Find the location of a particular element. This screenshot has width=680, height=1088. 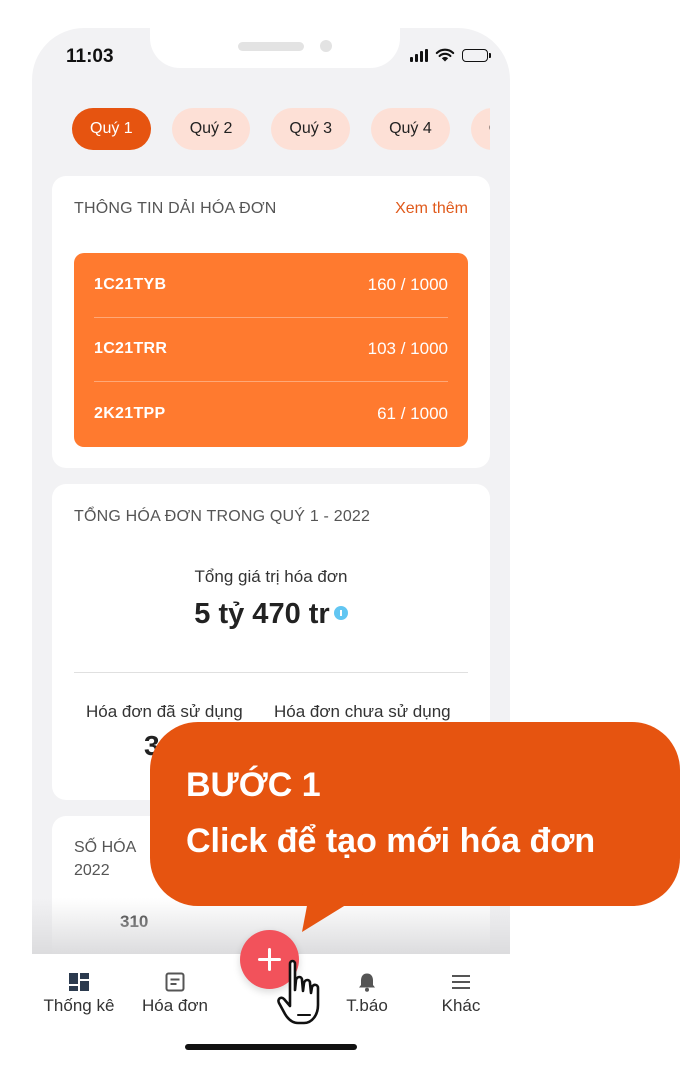

bell-icon is located at coordinates (367, 982).